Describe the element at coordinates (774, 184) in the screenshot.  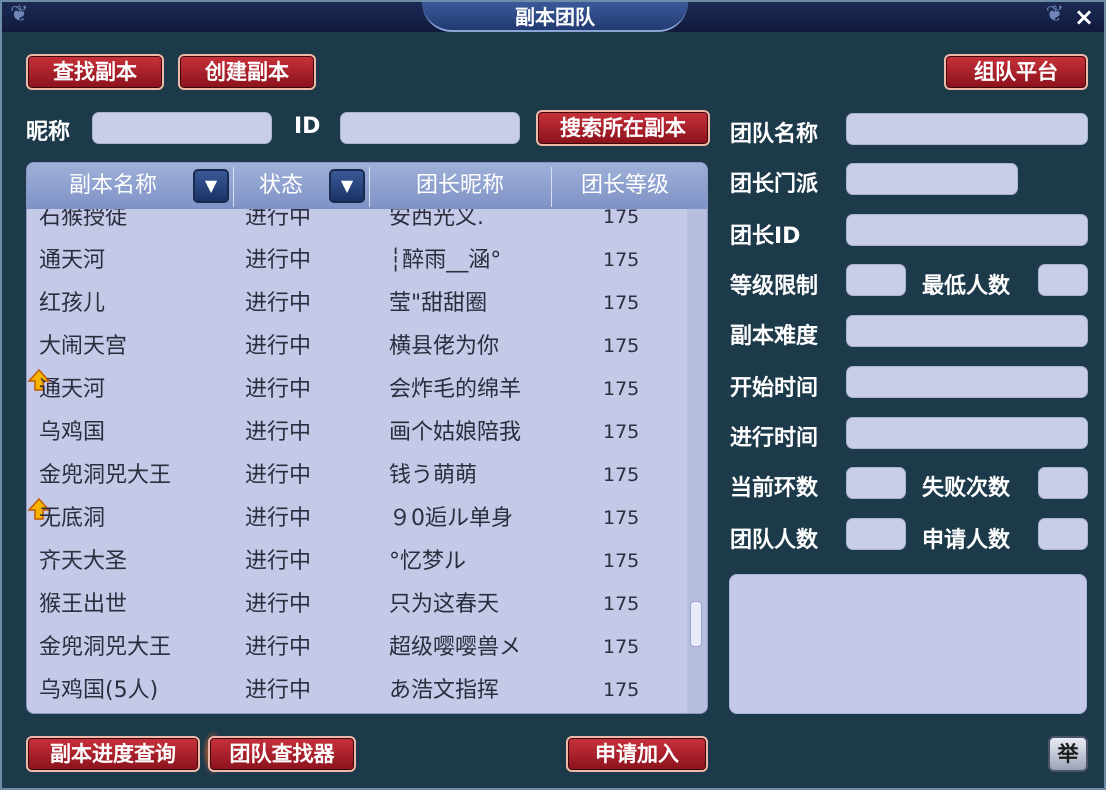
I see `leader-school-label: 团长门派` at that location.